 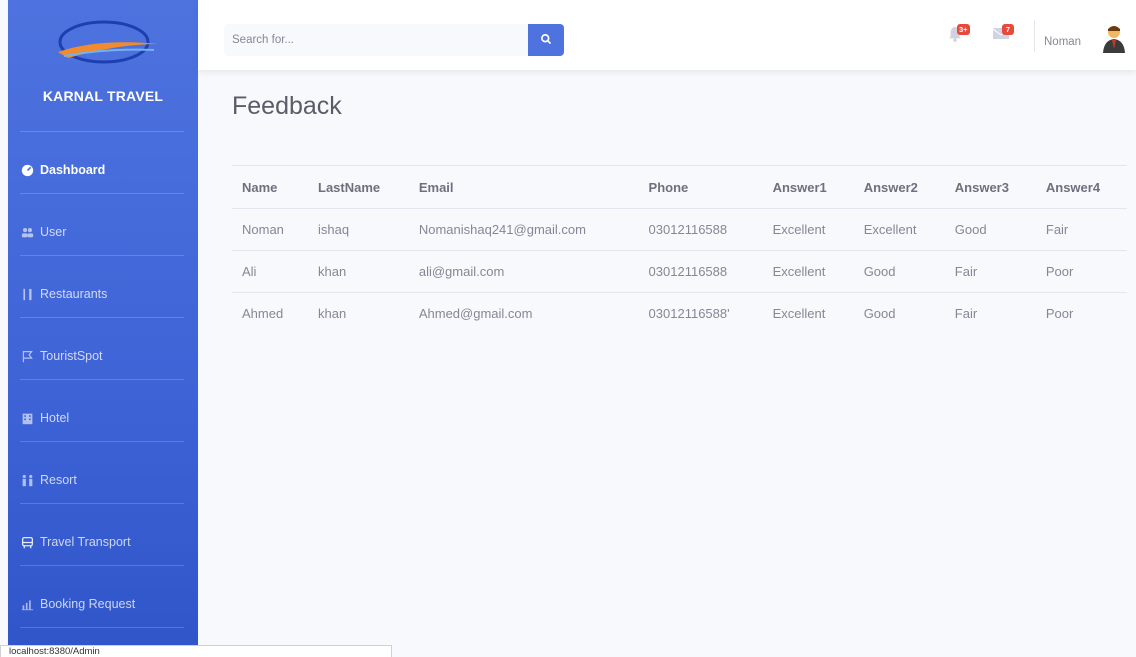 What do you see at coordinates (74, 294) in the screenshot?
I see `sidebar-item-label: Restaurants` at bounding box center [74, 294].